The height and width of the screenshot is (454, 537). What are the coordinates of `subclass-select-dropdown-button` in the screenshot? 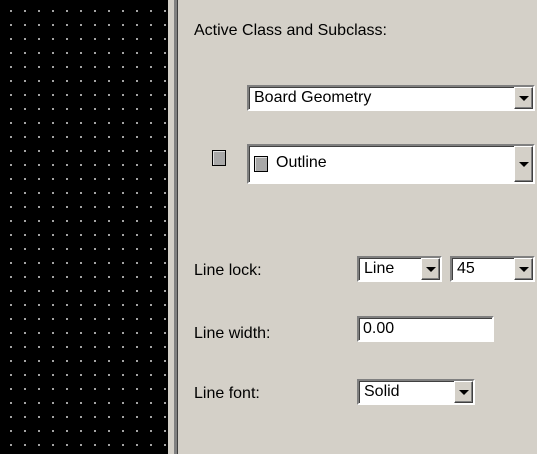 It's located at (523, 164).